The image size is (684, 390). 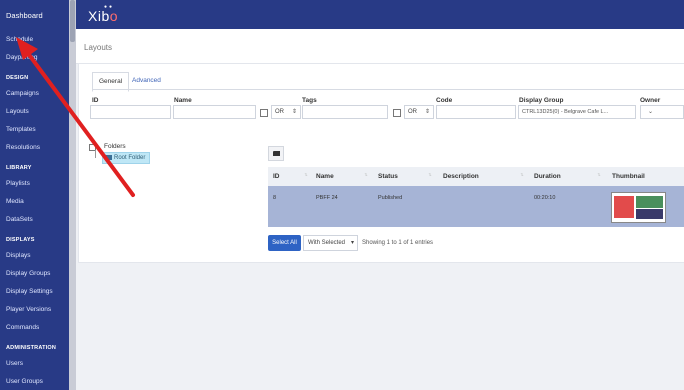 What do you see at coordinates (14, 363) in the screenshot?
I see `sidebar-item-users: Users` at bounding box center [14, 363].